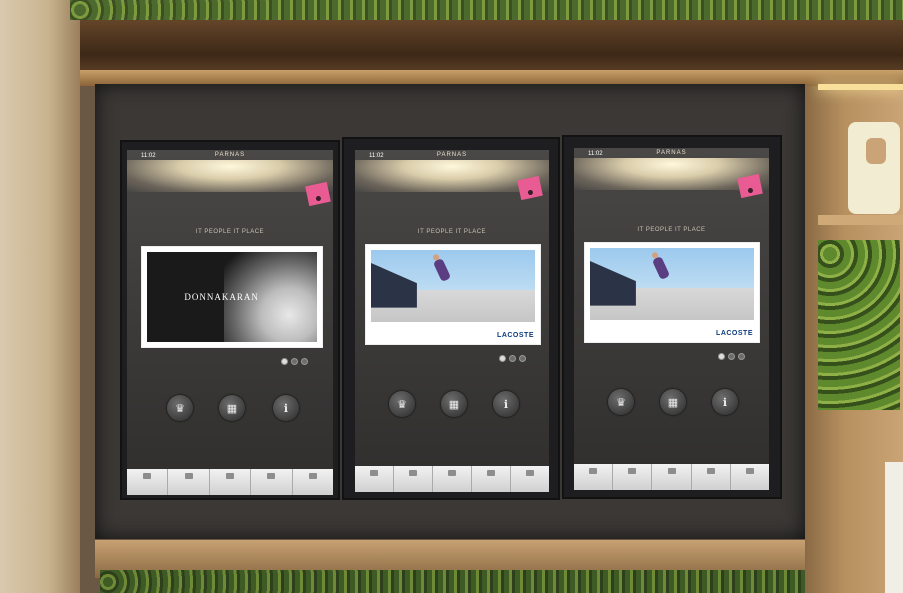  What do you see at coordinates (221, 296) in the screenshot?
I see `ad-brand: DONNAKARAN` at bounding box center [221, 296].